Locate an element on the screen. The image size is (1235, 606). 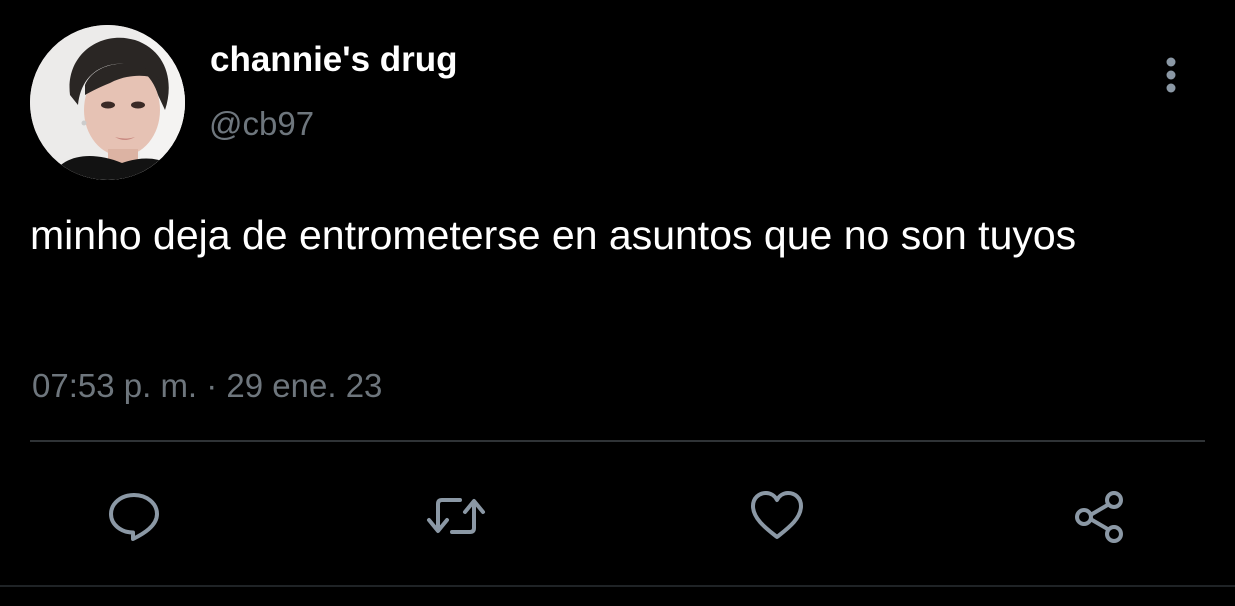
like-button is located at coordinates (777, 516).